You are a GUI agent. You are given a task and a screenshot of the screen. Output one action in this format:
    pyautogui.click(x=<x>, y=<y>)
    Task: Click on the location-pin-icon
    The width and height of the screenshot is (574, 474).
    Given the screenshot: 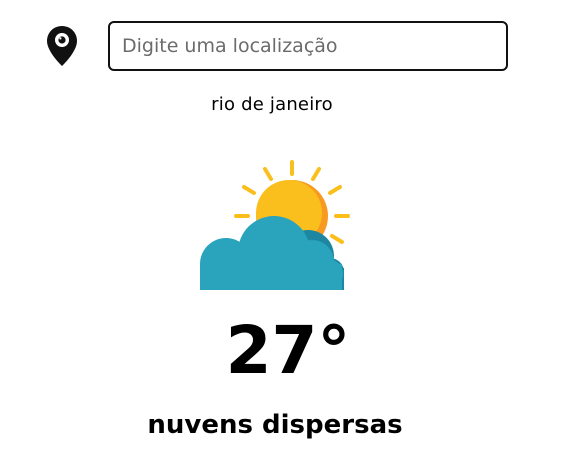 What is the action you would take?
    pyautogui.click(x=62, y=46)
    